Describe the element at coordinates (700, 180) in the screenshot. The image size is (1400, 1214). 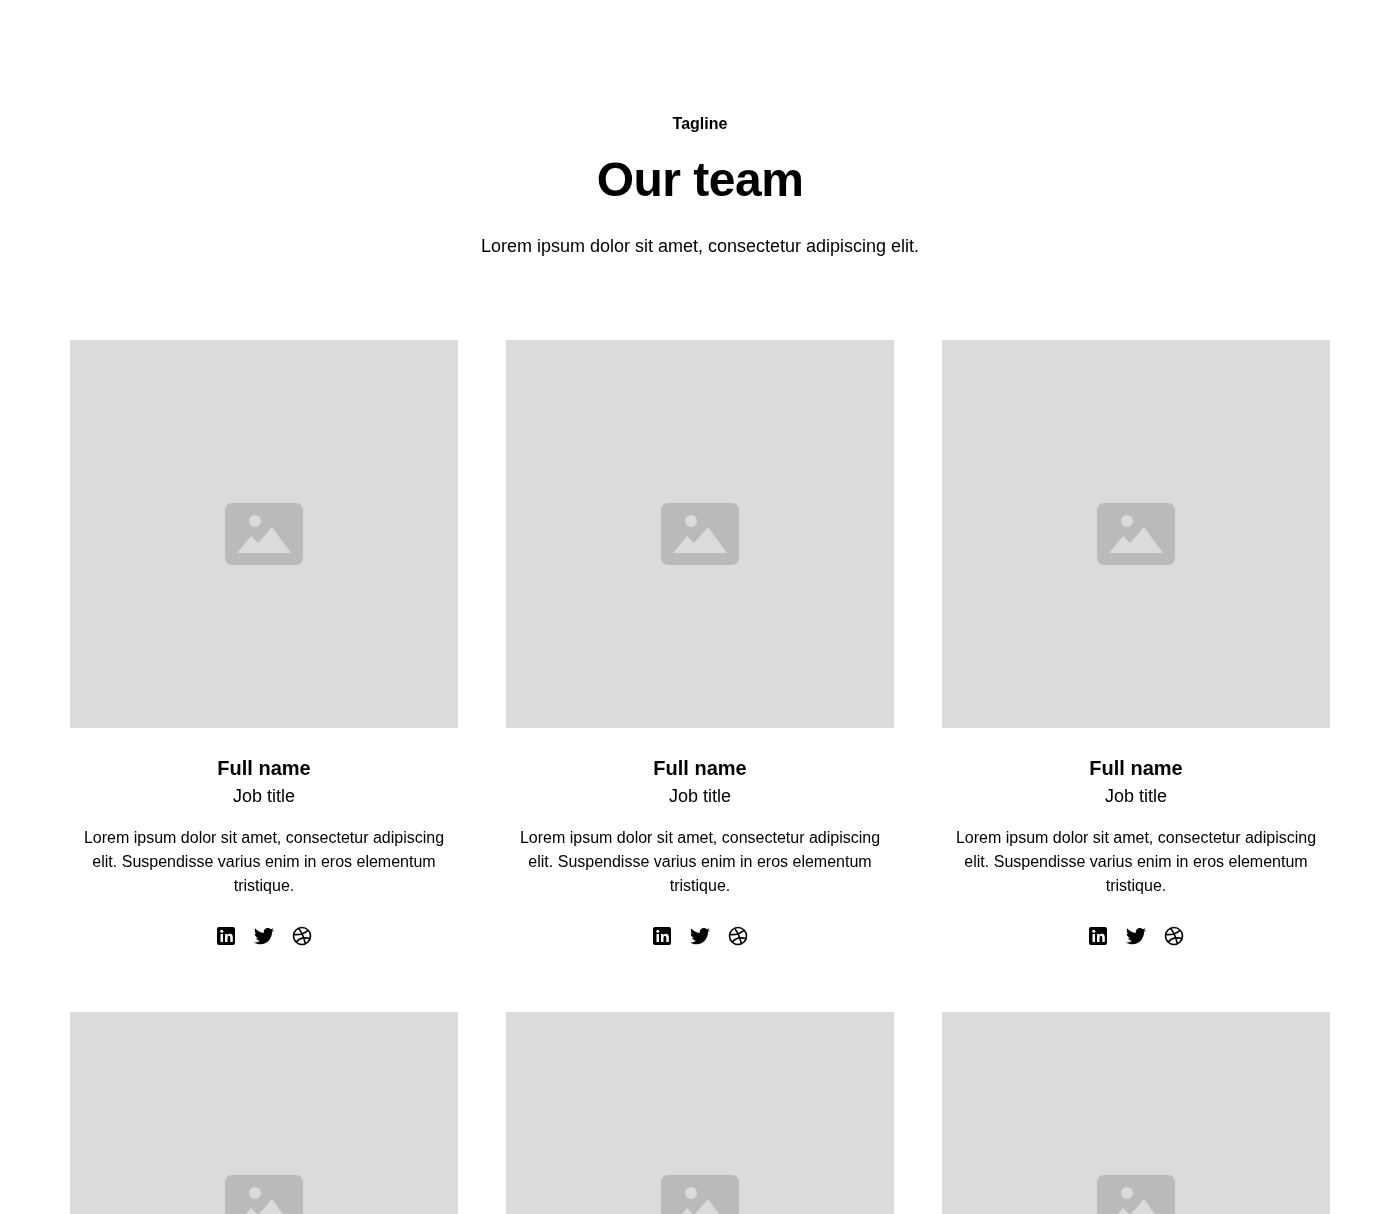
I see `section-title: Our team` at that location.